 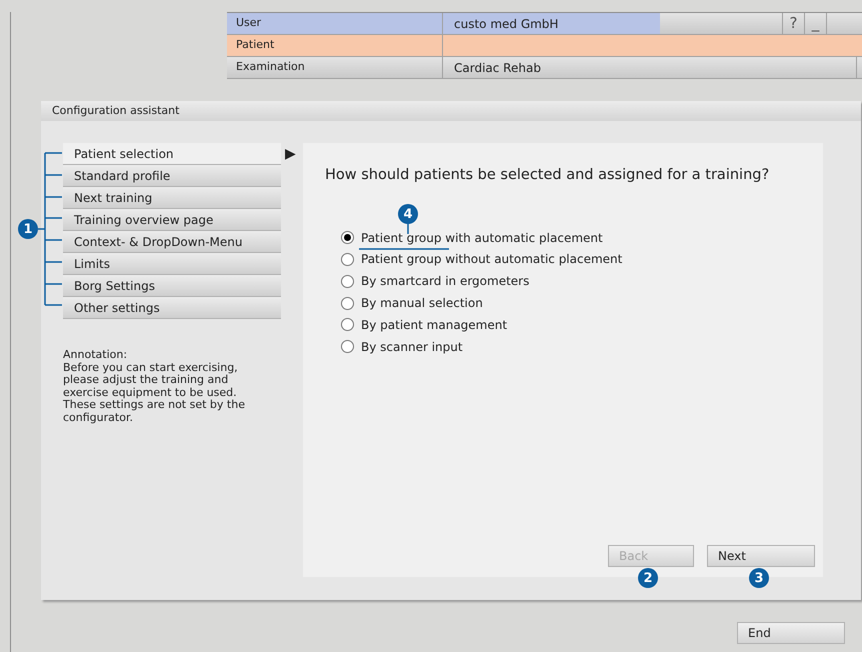 I want to click on question-text: How should patients be selected and assigned for a training?, so click(x=547, y=175).